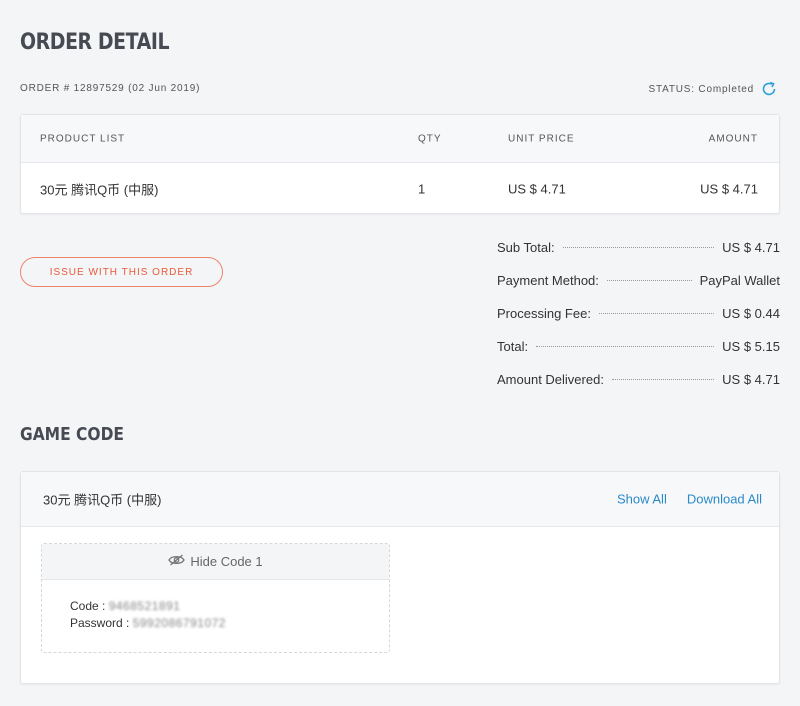 This screenshot has width=800, height=706. I want to click on hide-code-button: Hide Code 1, so click(215, 562).